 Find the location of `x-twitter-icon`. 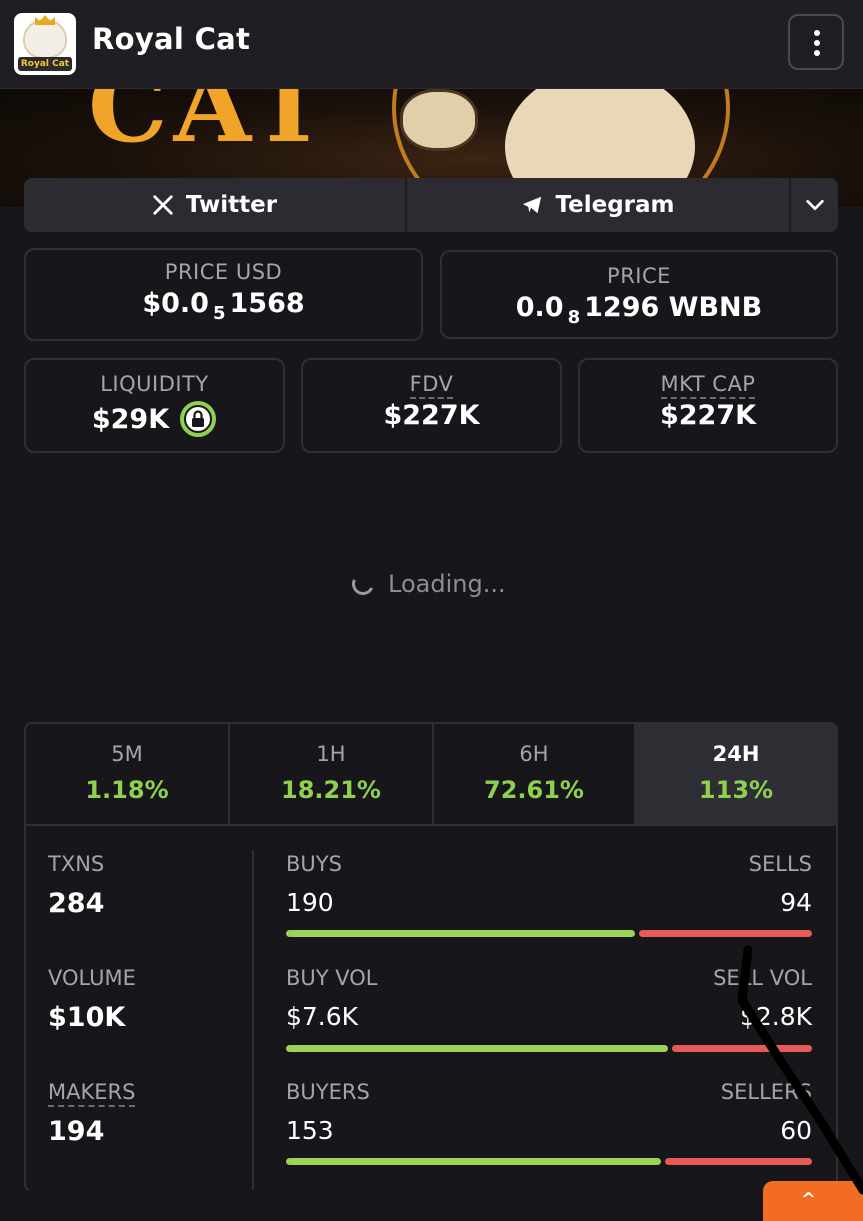

x-twitter-icon is located at coordinates (163, 205).